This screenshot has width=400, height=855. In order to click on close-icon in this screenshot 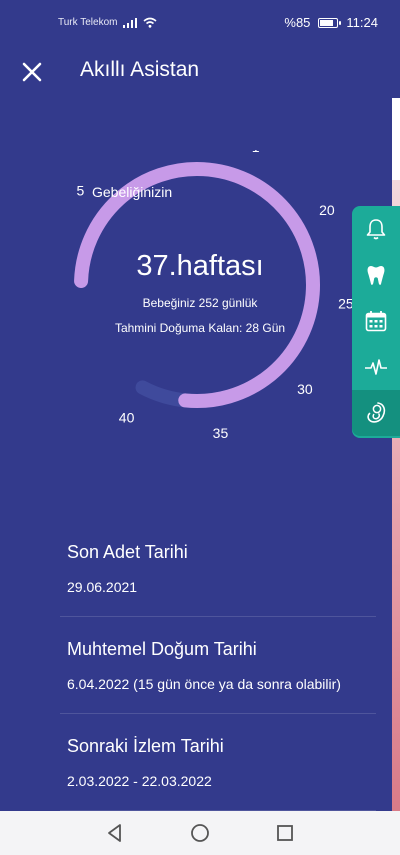, I will do `click(32, 72)`.